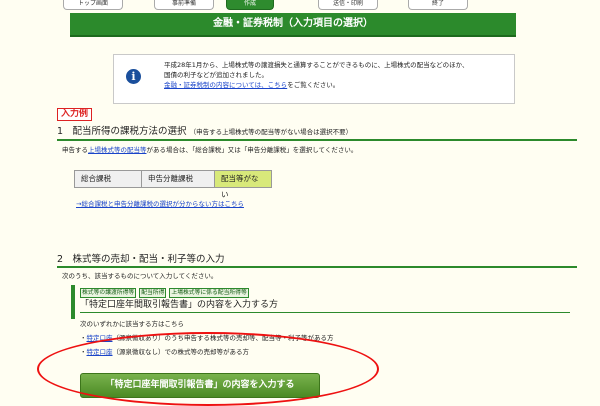 The width and height of the screenshot is (600, 406). I want to click on nav-tab-end: 終了, so click(438, 5).